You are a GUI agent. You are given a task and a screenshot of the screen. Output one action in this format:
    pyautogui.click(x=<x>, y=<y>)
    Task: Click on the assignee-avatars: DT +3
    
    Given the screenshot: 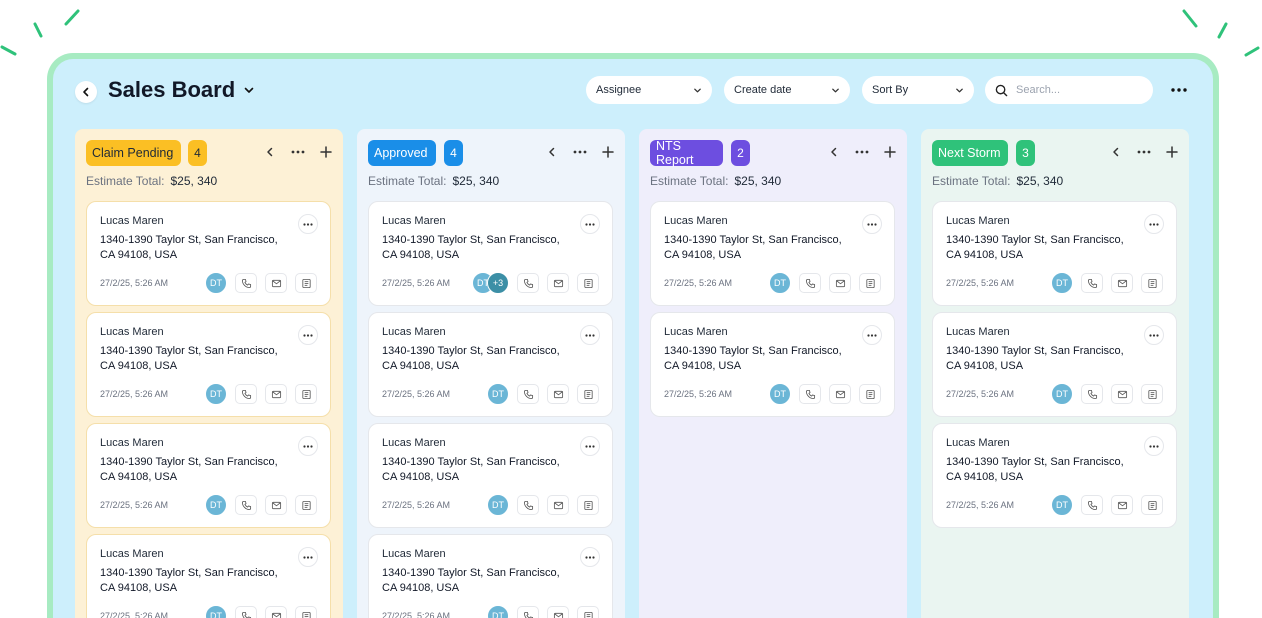 What is the action you would take?
    pyautogui.click(x=490, y=283)
    